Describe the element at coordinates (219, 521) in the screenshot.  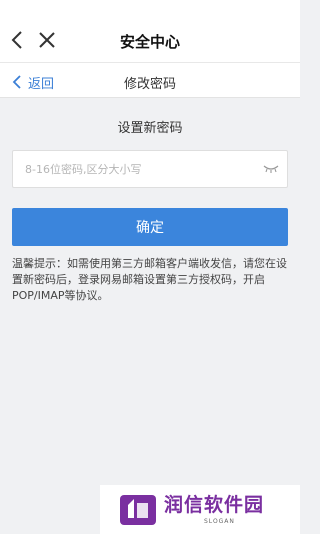
I see `brand-slogan: SLOGAN` at that location.